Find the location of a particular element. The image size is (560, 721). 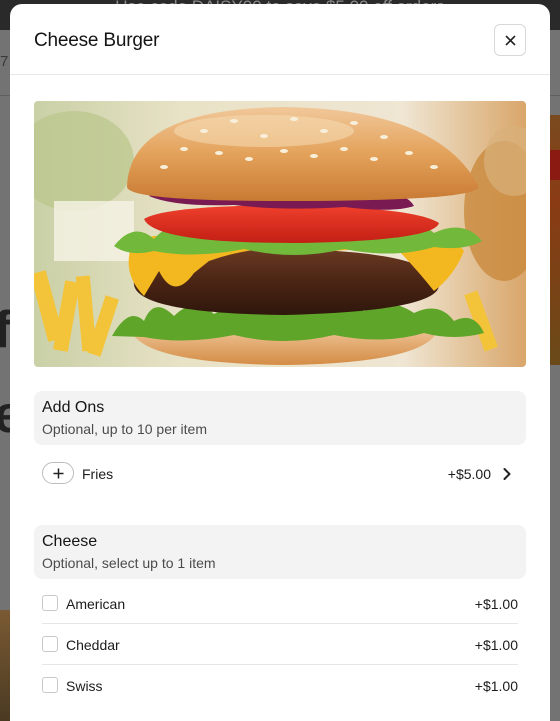

cheese-option-american: American +$1.00 is located at coordinates (280, 603).